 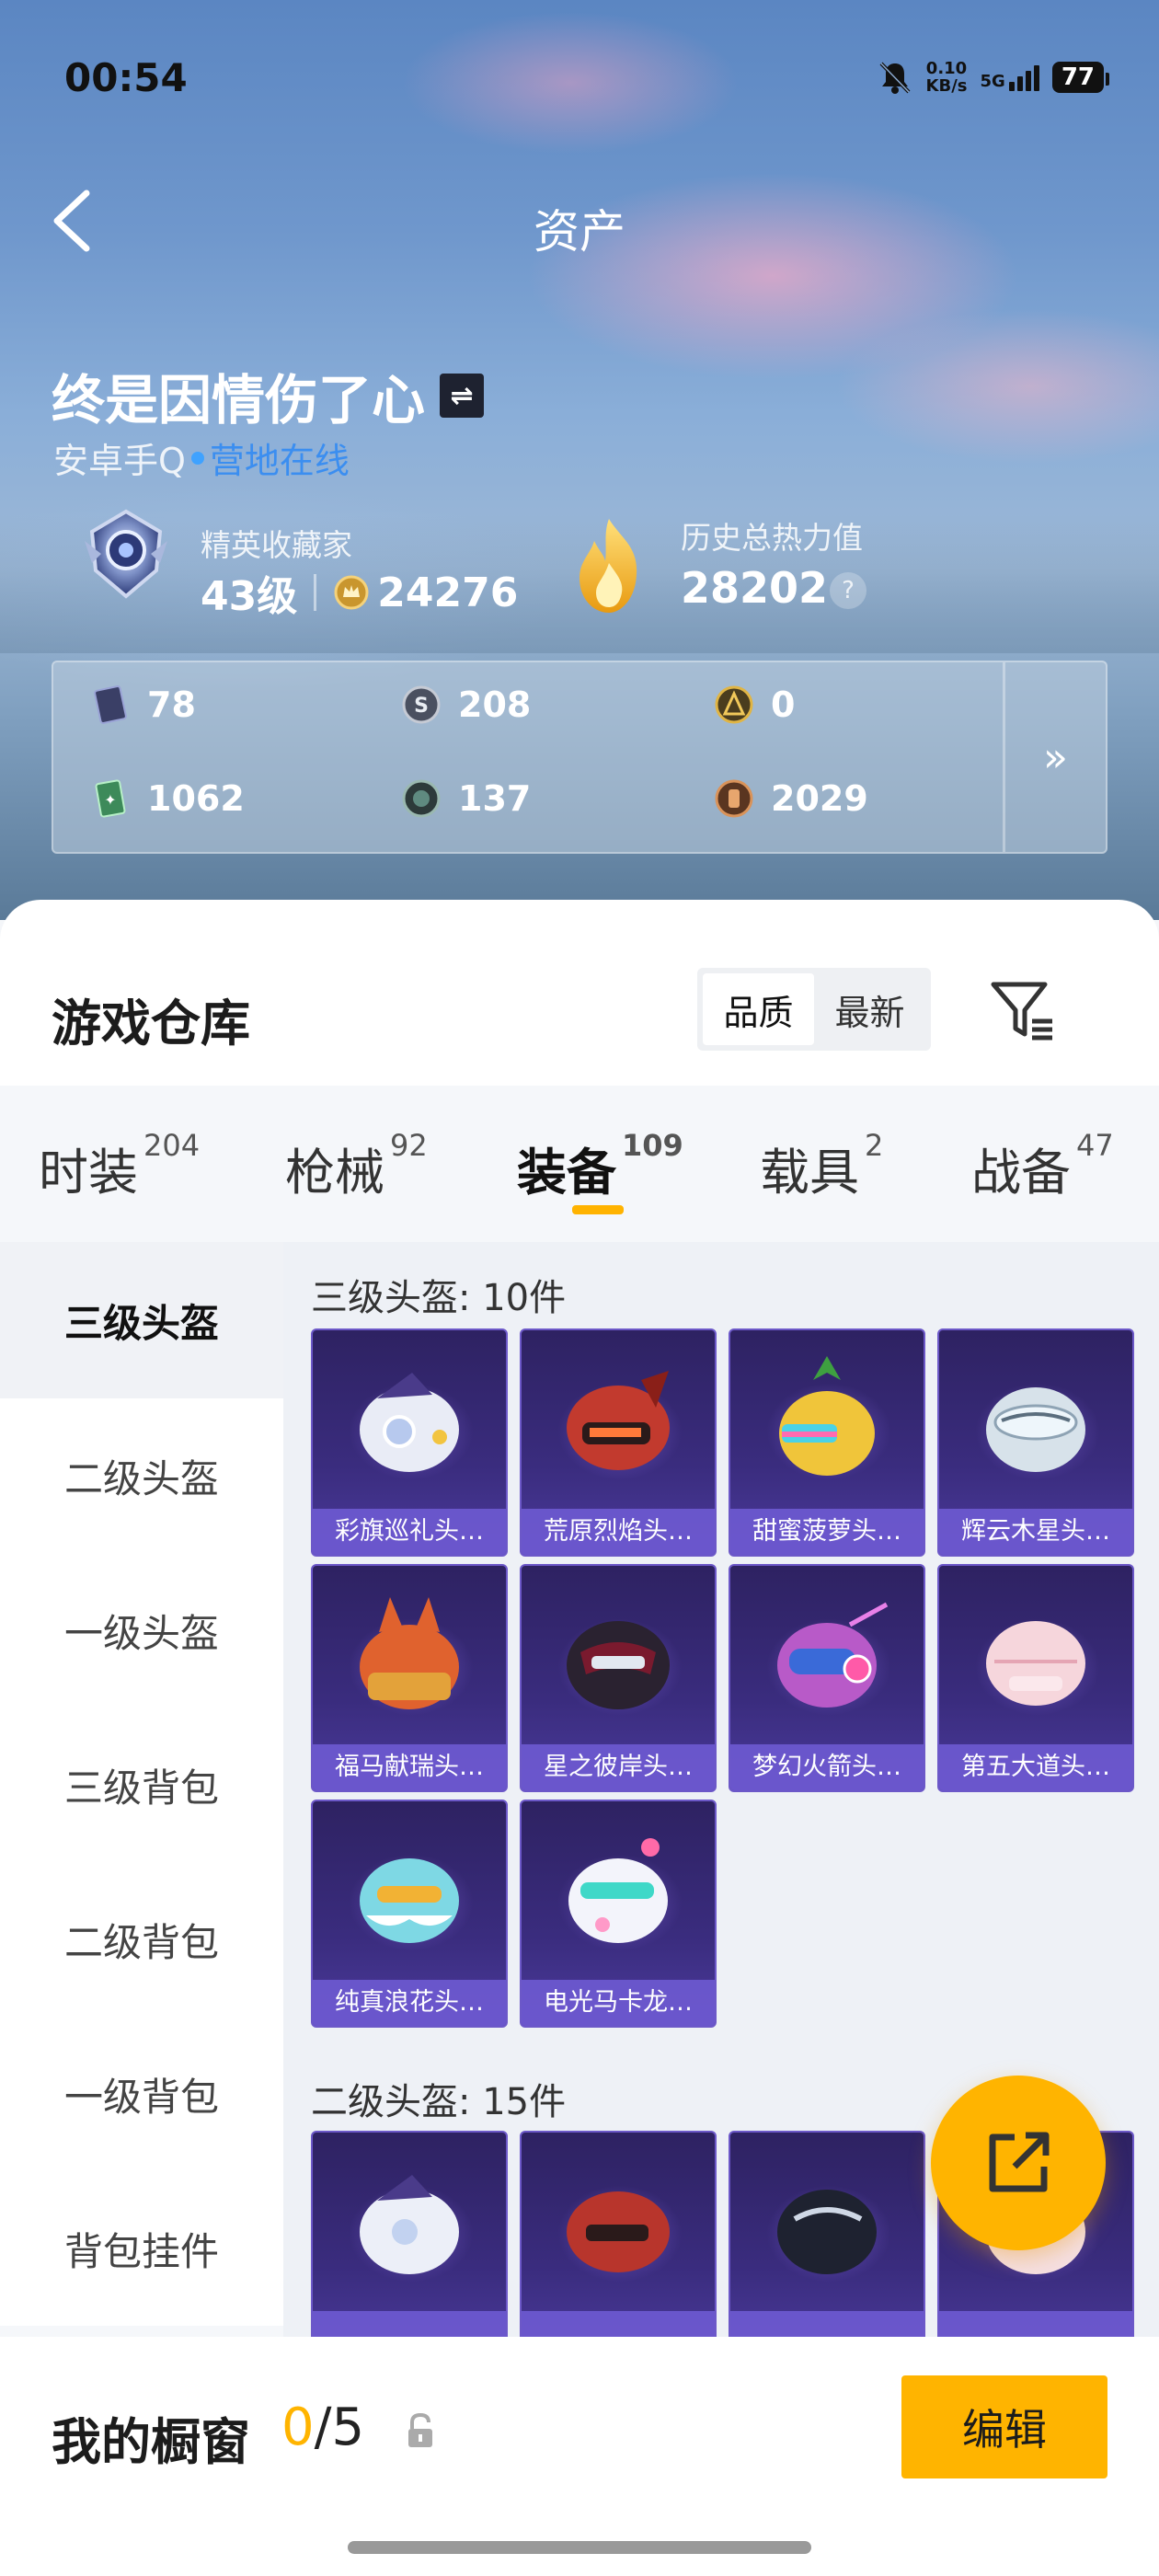 What do you see at coordinates (579, 757) in the screenshot?
I see `currency-panel: 78 S 208 0 ✦ 1062 137 2029 »` at bounding box center [579, 757].